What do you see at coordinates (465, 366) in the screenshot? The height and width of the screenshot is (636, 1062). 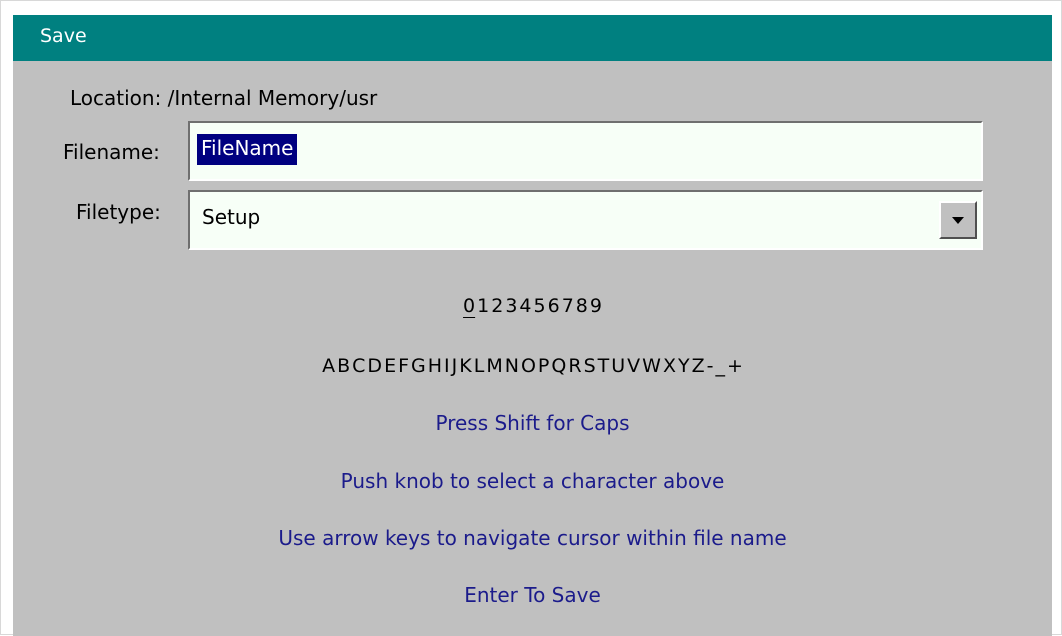 I see `char-key: K` at bounding box center [465, 366].